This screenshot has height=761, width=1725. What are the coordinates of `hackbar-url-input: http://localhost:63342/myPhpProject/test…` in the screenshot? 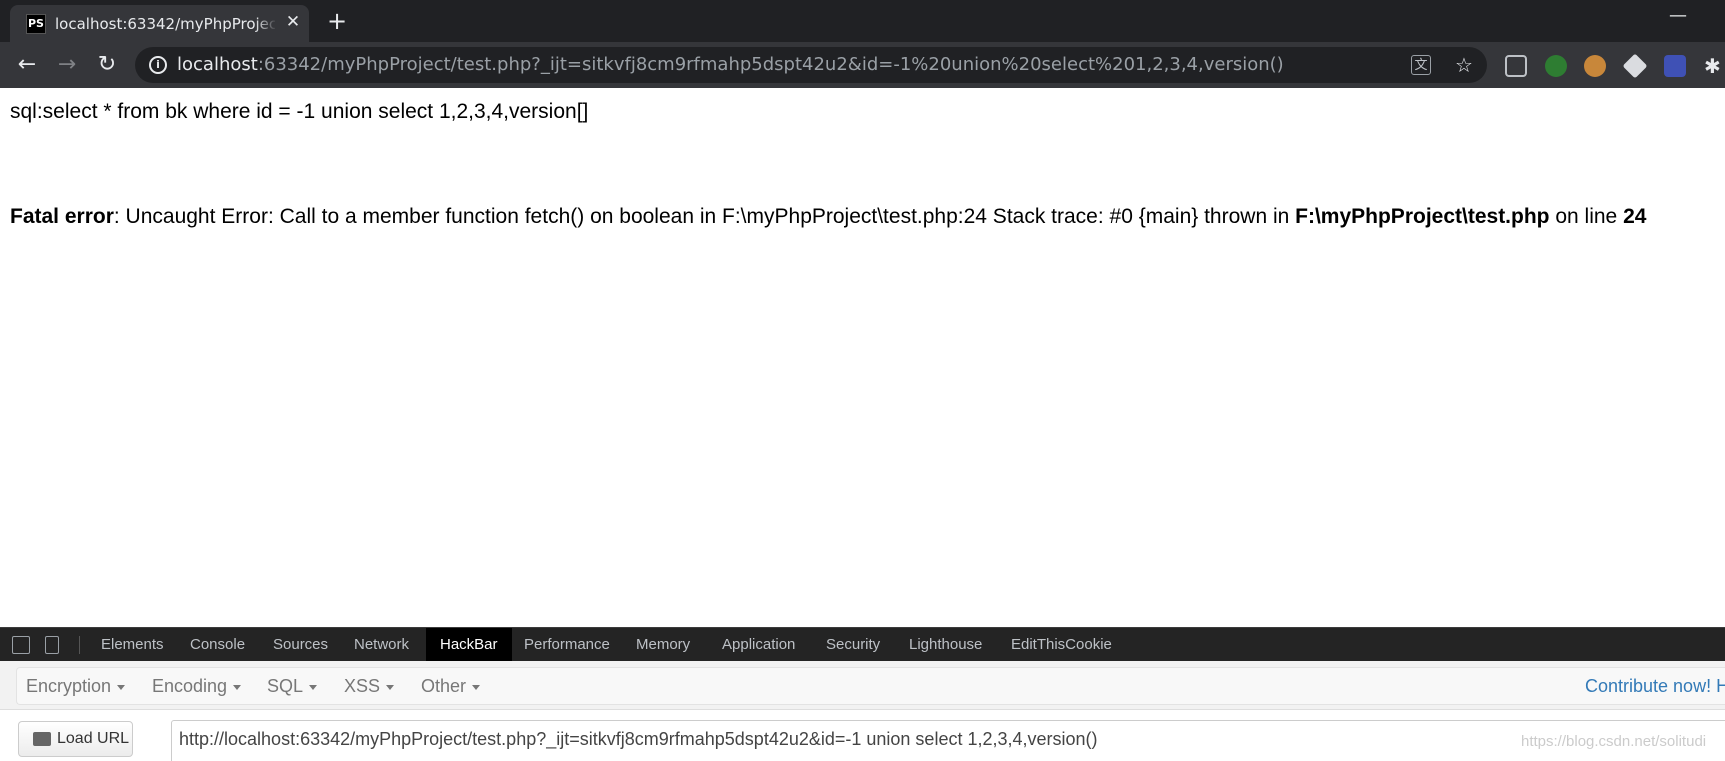 It's located at (948, 740).